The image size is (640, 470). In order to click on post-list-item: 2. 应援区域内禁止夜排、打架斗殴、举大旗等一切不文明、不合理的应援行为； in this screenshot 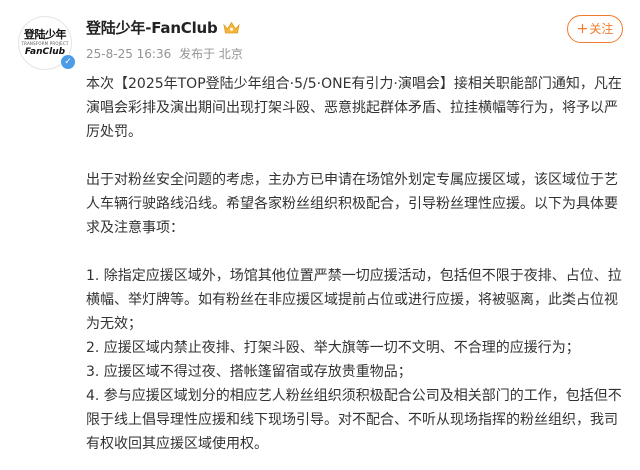, I will do `click(333, 348)`.